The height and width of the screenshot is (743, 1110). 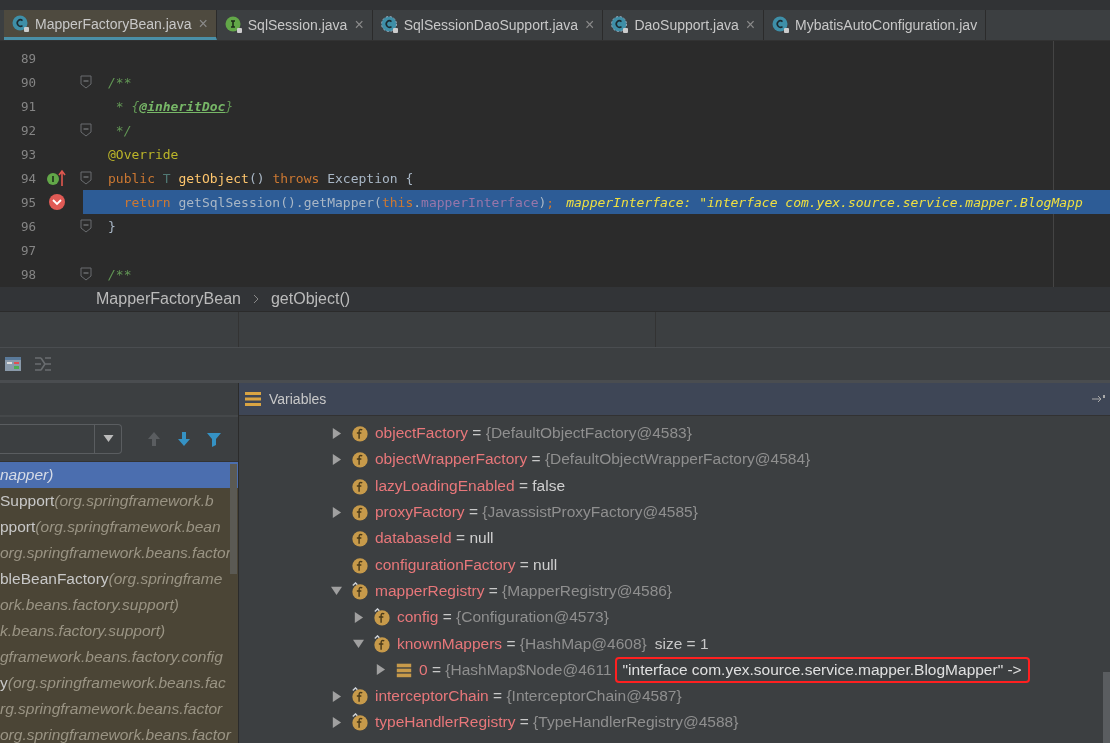 What do you see at coordinates (27, 178) in the screenshot?
I see `line-number: 94` at bounding box center [27, 178].